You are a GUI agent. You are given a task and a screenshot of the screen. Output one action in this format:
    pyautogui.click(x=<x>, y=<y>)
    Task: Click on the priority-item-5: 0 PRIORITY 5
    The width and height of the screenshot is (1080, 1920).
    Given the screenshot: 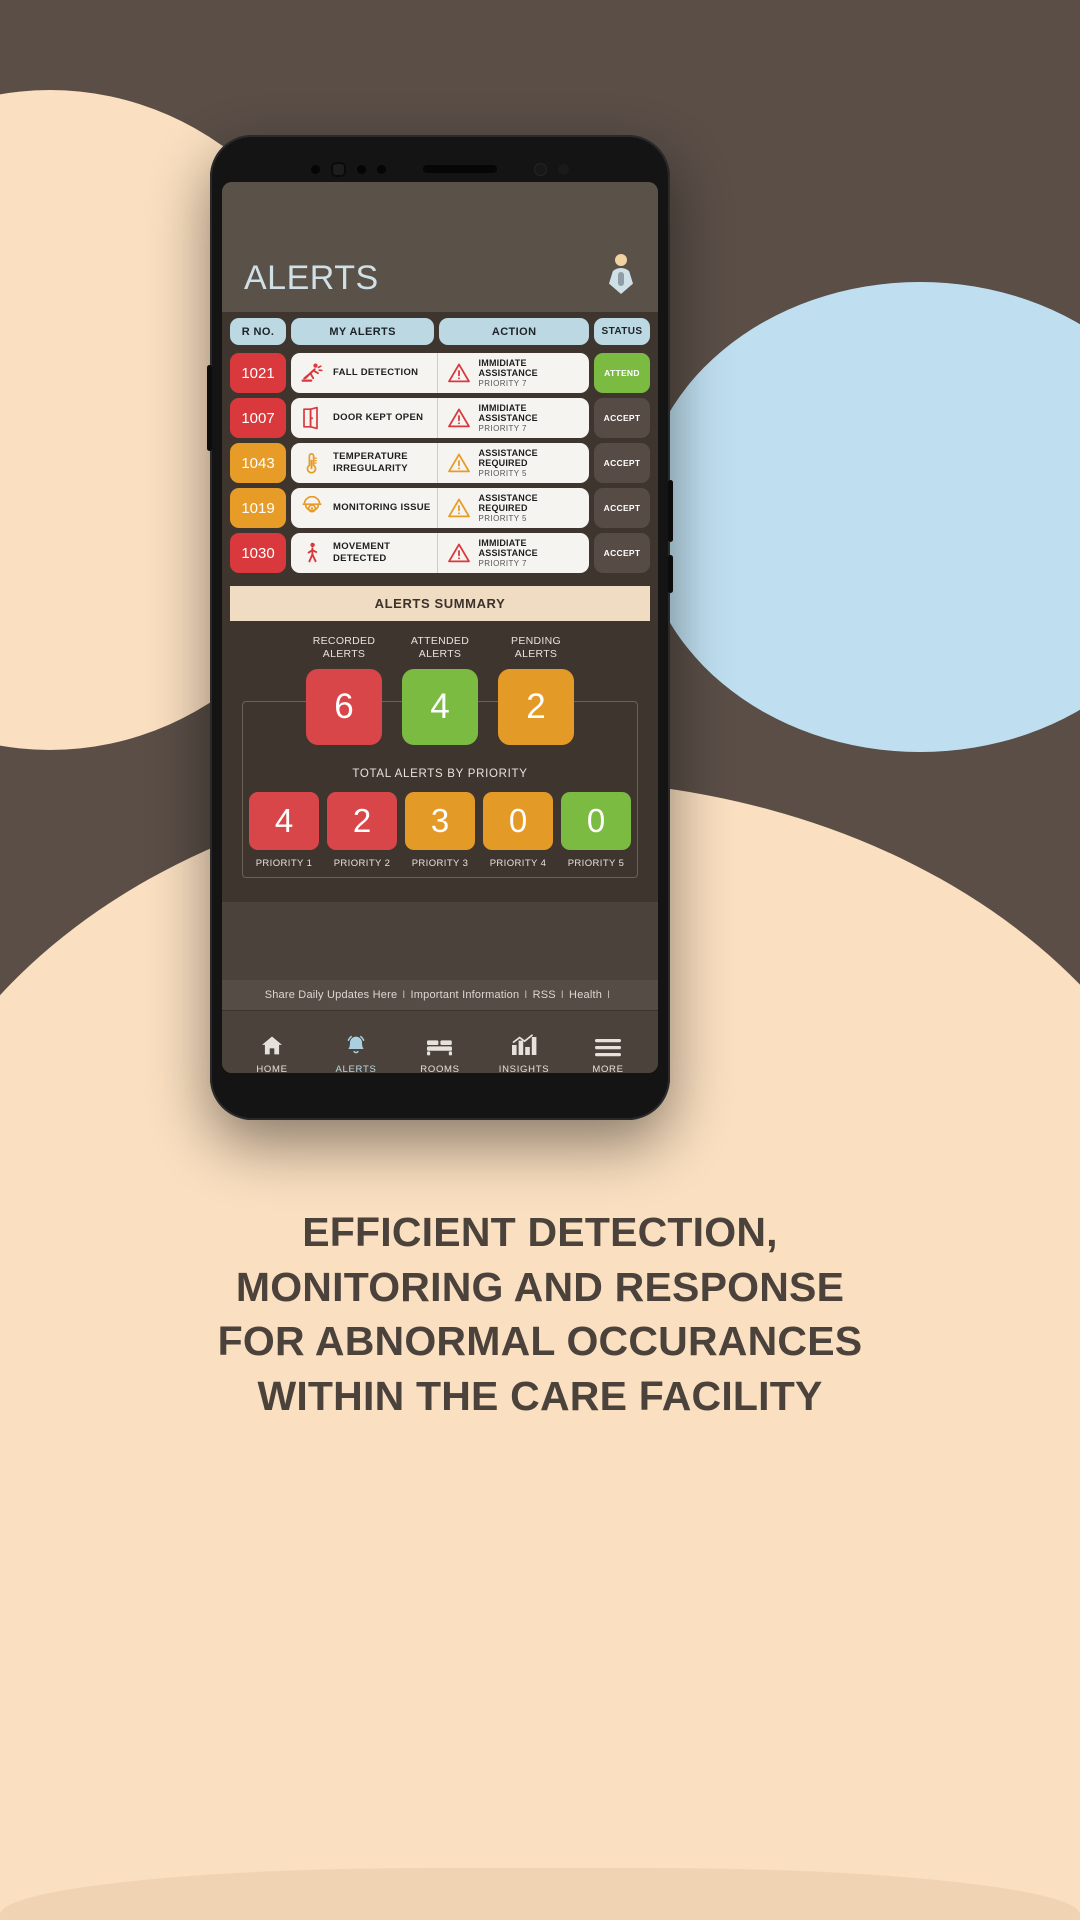 What is the action you would take?
    pyautogui.click(x=596, y=830)
    